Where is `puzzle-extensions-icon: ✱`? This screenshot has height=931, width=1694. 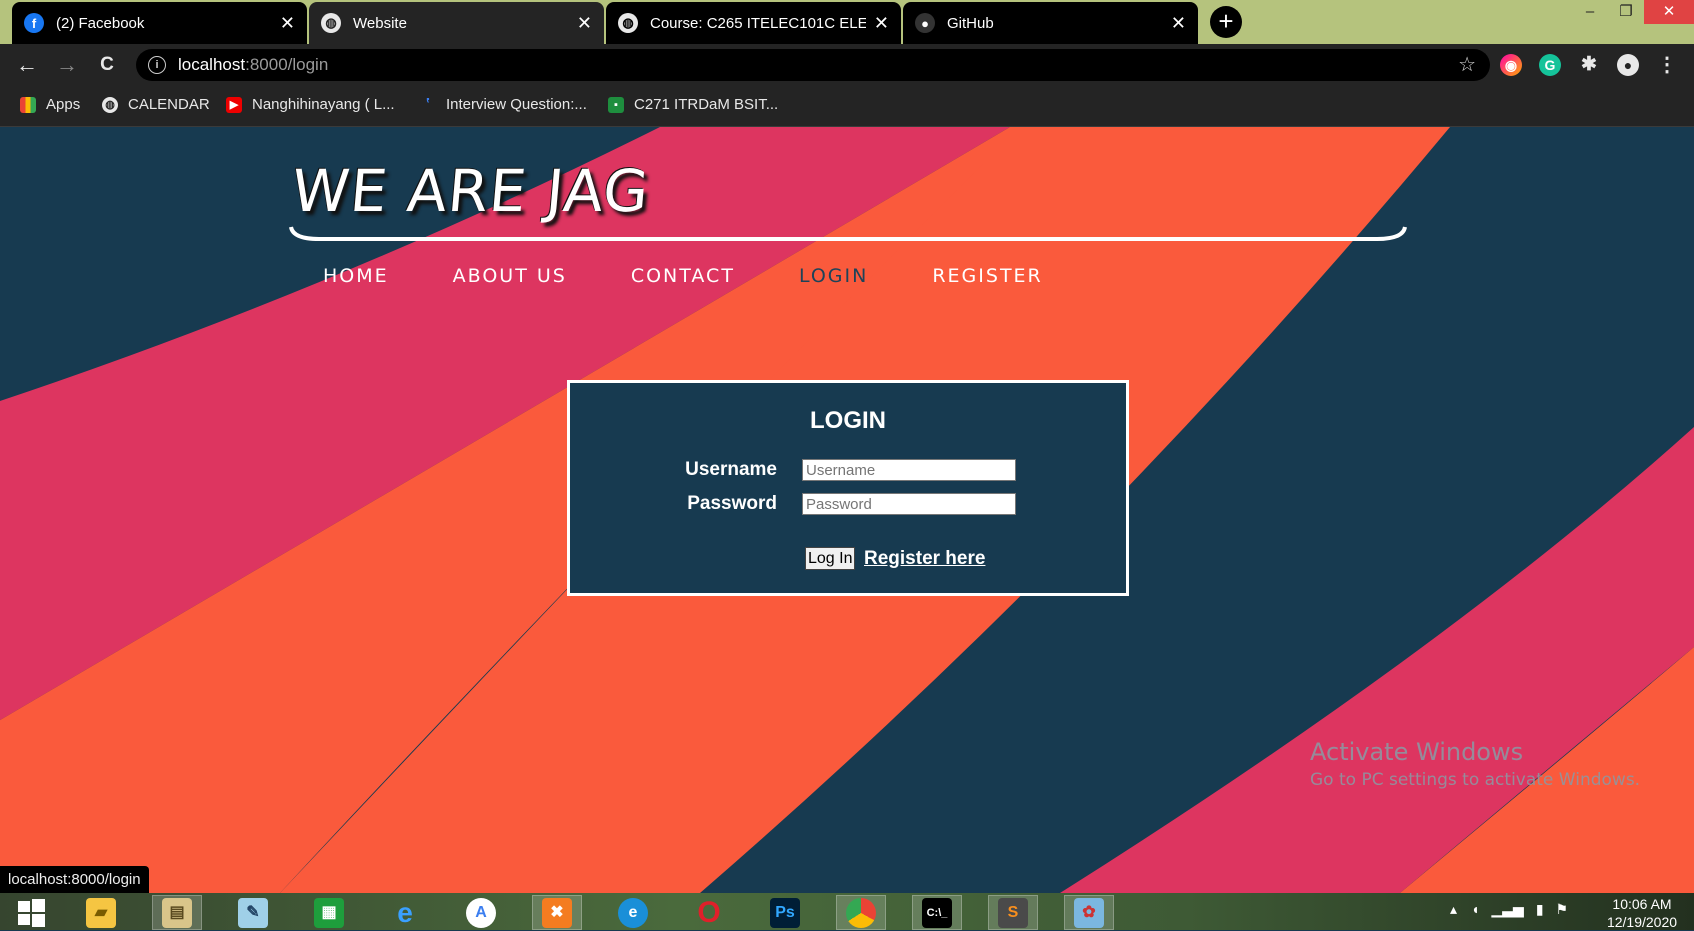 puzzle-extensions-icon: ✱ is located at coordinates (1589, 65).